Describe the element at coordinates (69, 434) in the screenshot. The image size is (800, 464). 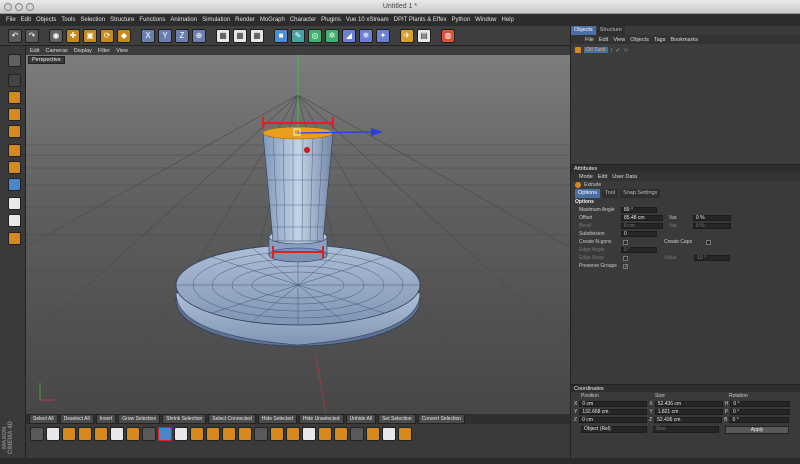
I see `knife-icon` at that location.